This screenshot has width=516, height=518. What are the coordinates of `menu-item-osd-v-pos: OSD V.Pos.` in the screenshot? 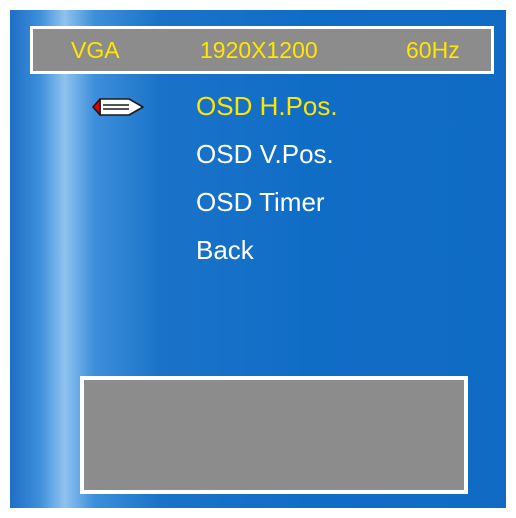 It's located at (267, 160).